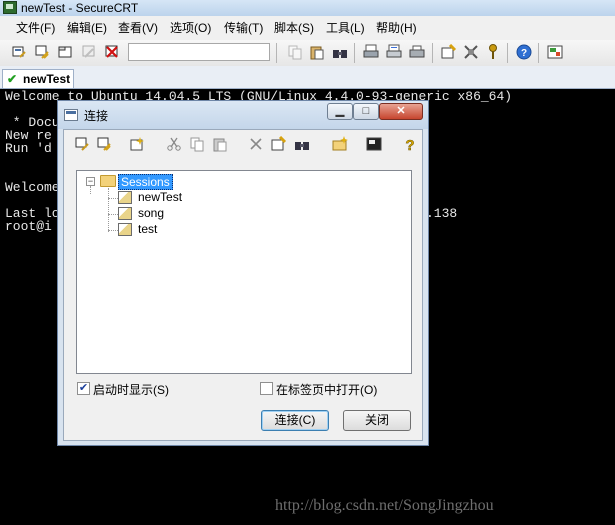  What do you see at coordinates (66, 52) in the screenshot?
I see `connect-in-tab-icon` at bounding box center [66, 52].